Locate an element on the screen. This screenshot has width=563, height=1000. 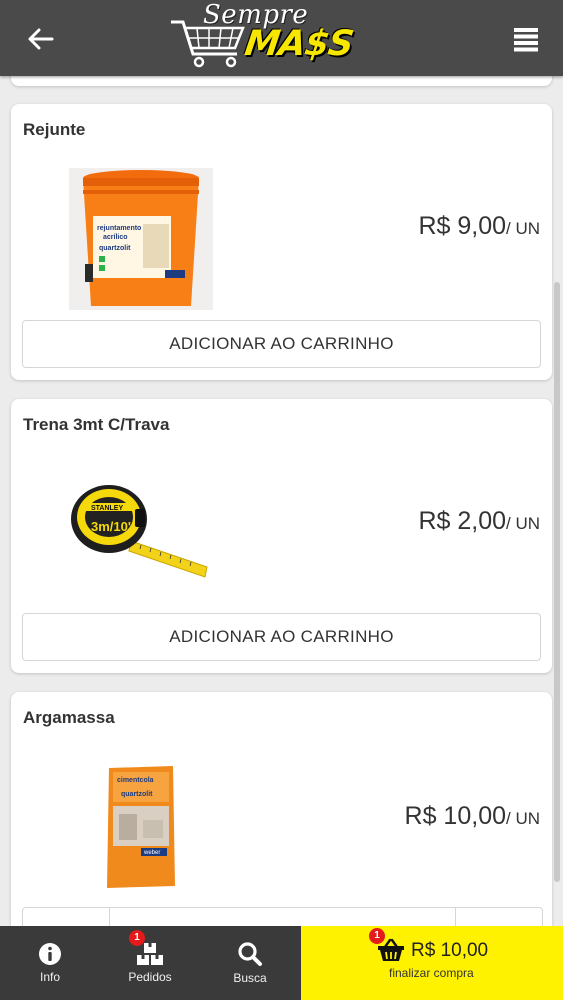
brand-logo: Sempre MA$S is located at coordinates (282, 37).